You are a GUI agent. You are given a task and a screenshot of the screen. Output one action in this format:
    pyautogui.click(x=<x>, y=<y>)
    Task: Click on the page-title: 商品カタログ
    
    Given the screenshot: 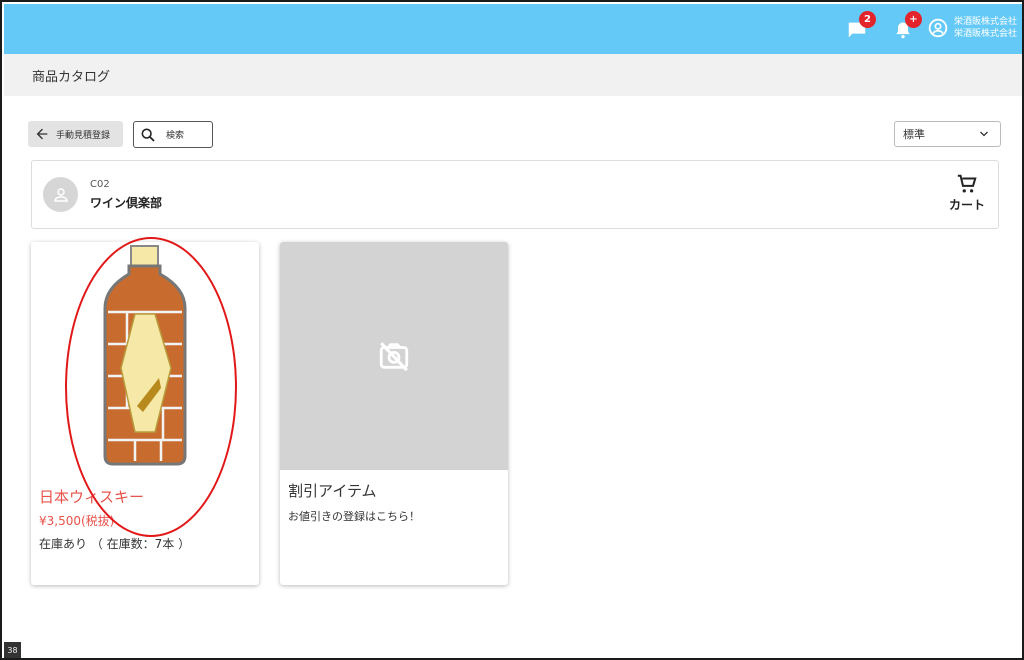 What is the action you would take?
    pyautogui.click(x=71, y=77)
    